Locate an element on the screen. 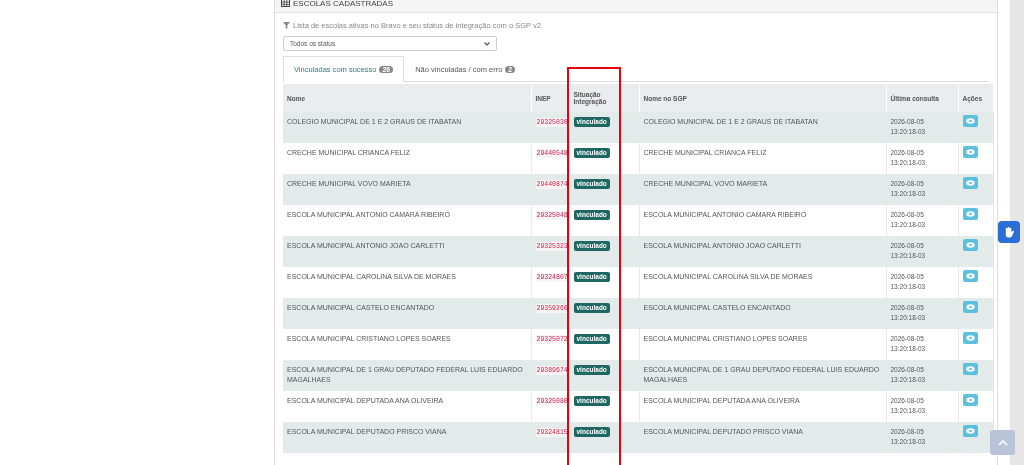 The image size is (1024, 465). panel-title: ESCOLAS CADASTRADAS is located at coordinates (343, 4).